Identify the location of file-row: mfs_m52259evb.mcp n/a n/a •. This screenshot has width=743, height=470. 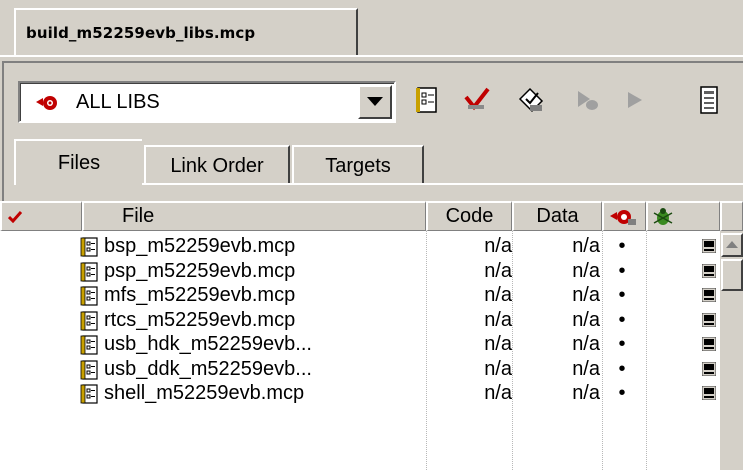
(360, 296).